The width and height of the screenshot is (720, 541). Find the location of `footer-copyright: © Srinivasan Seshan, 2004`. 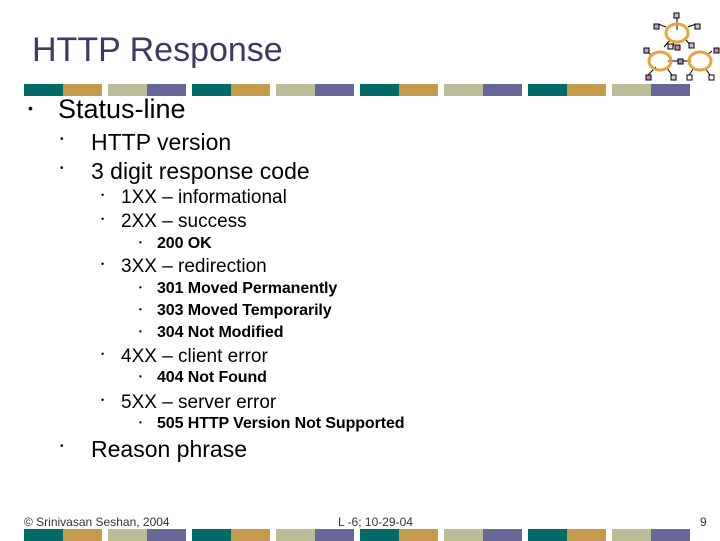

footer-copyright: © Srinivasan Seshan, 2004 is located at coordinates (97, 522).